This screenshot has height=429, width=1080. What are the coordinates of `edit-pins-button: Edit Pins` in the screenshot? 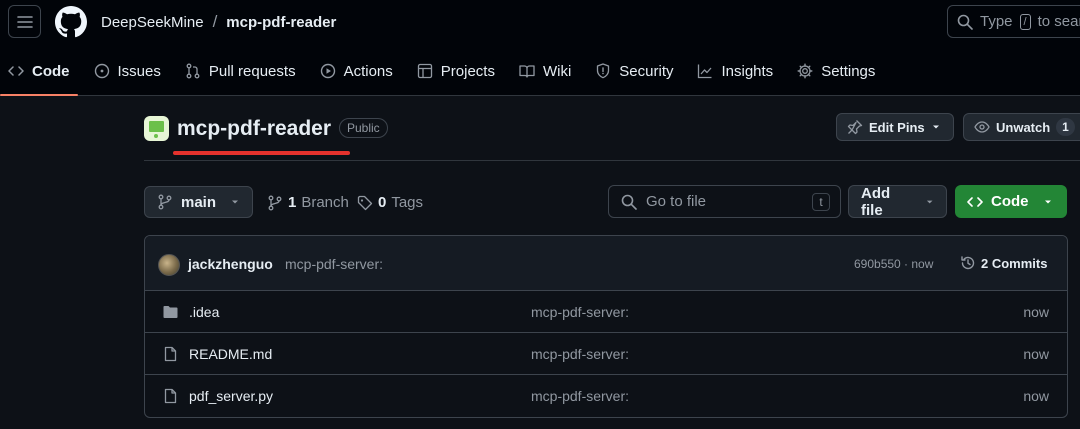 It's located at (895, 127).